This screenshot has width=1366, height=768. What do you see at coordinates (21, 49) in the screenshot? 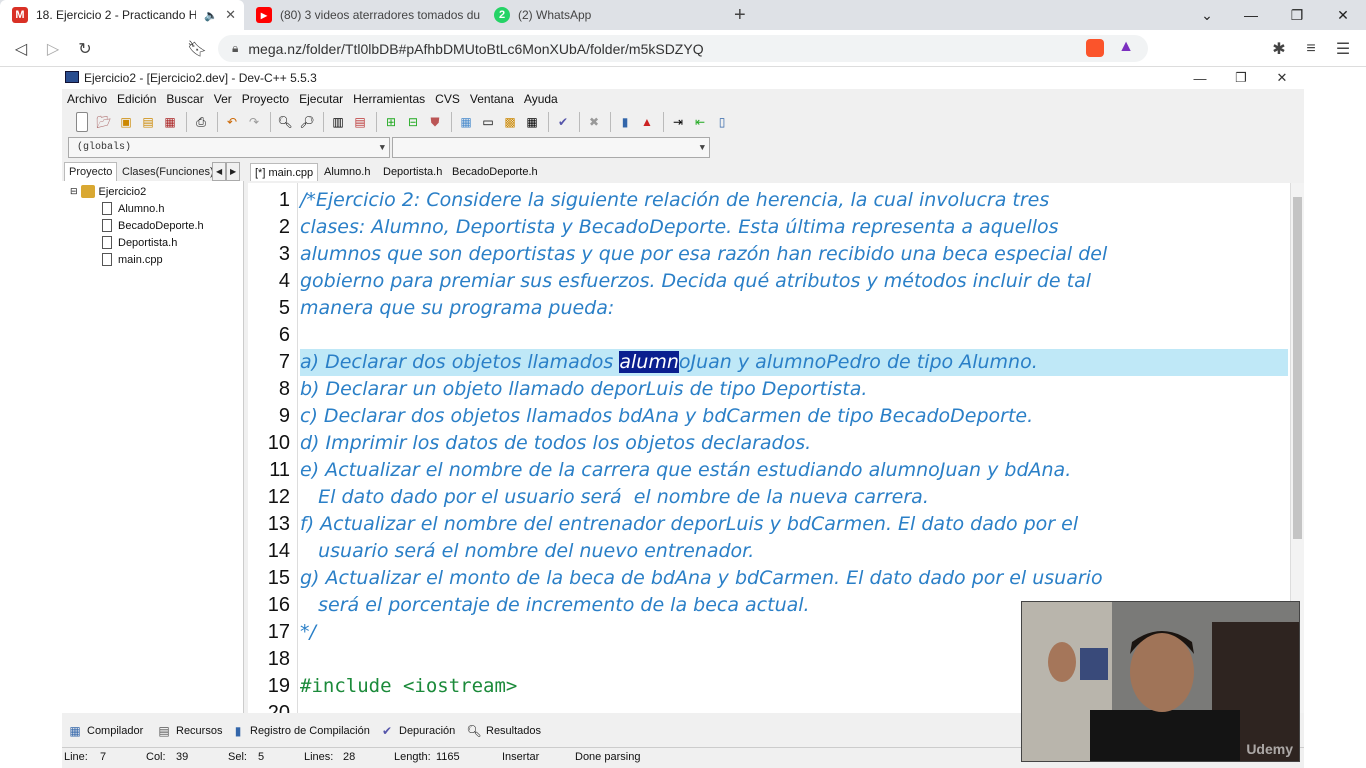
I see `back-icon: ◁` at bounding box center [21, 49].